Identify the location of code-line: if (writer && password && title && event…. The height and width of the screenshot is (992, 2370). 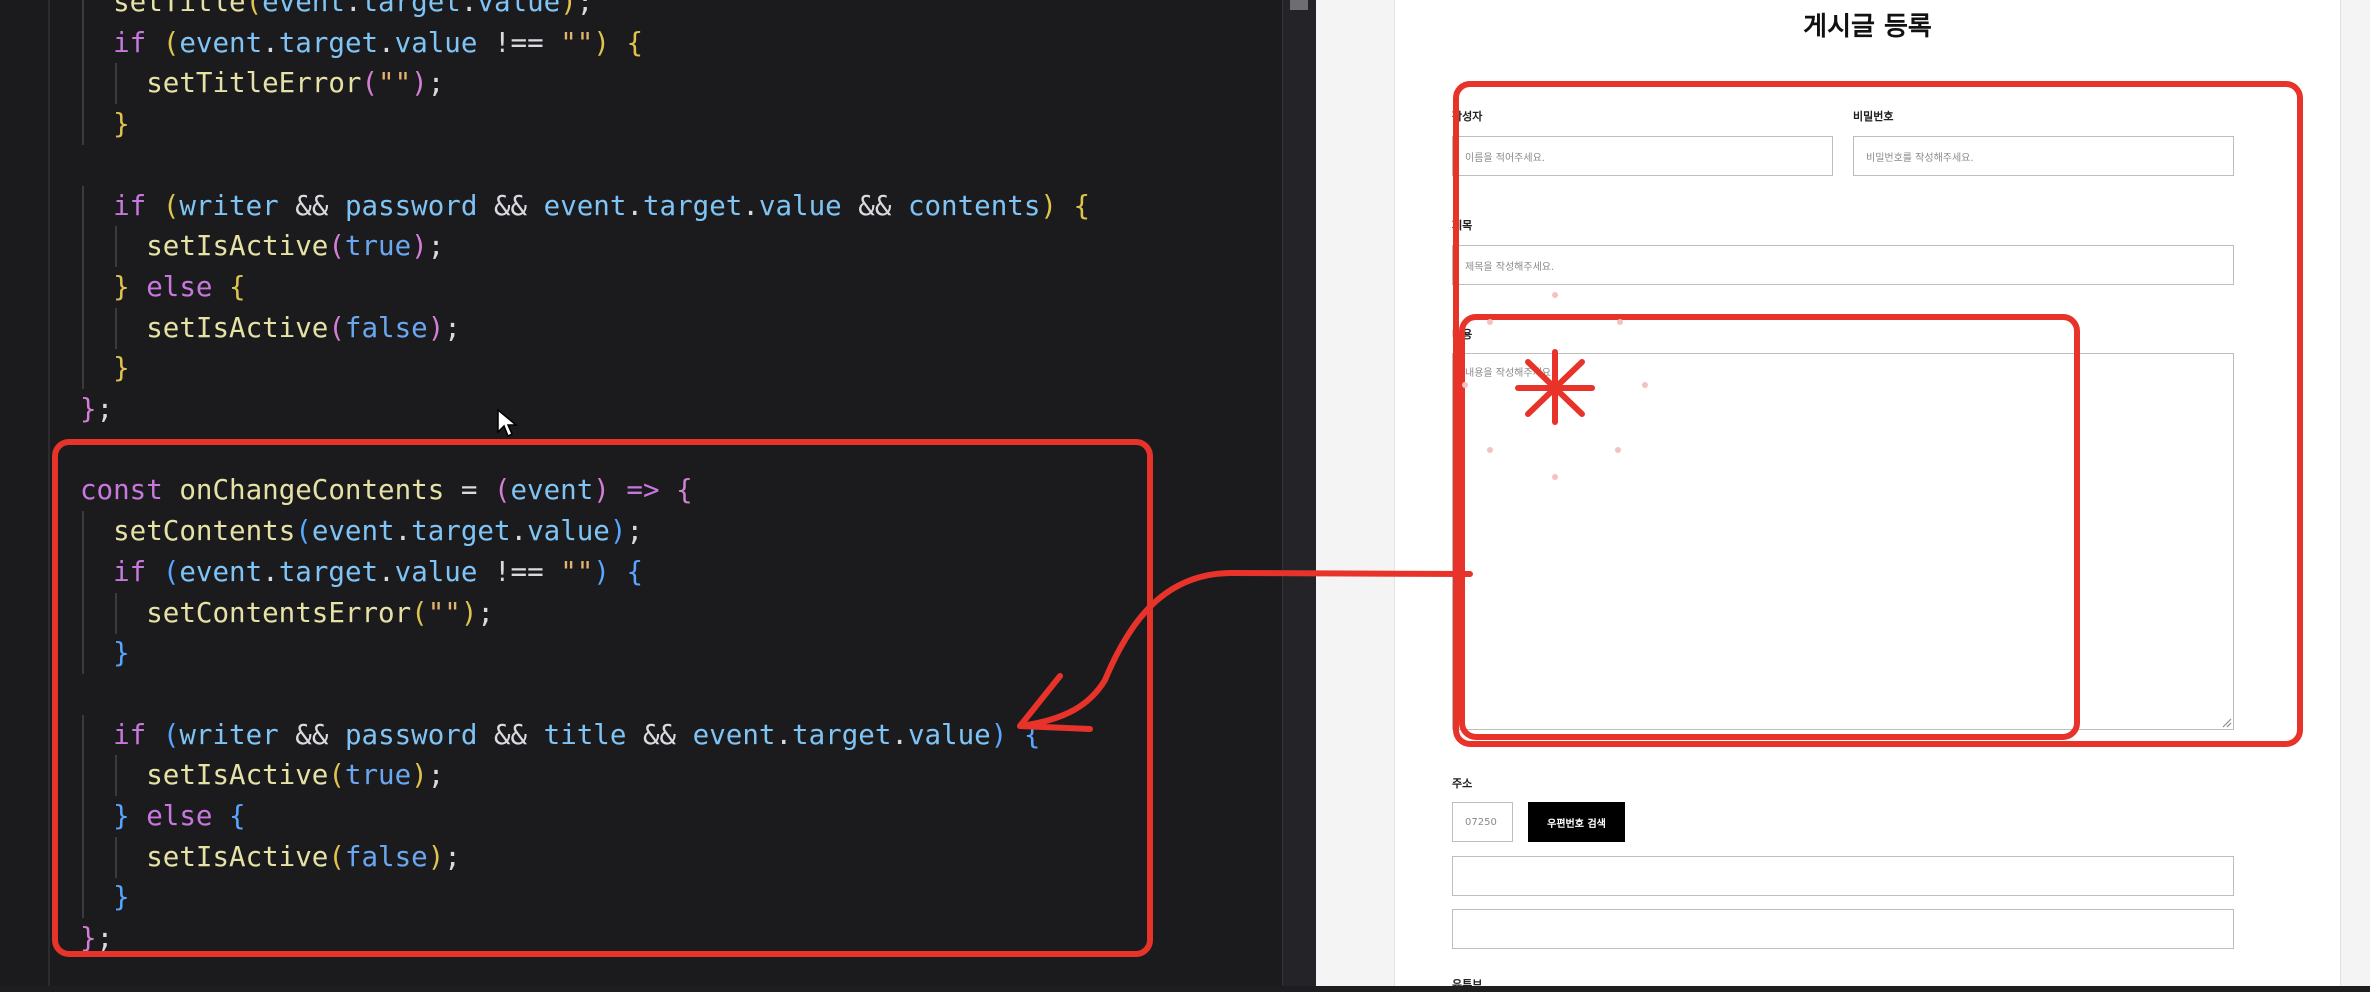
(560, 735).